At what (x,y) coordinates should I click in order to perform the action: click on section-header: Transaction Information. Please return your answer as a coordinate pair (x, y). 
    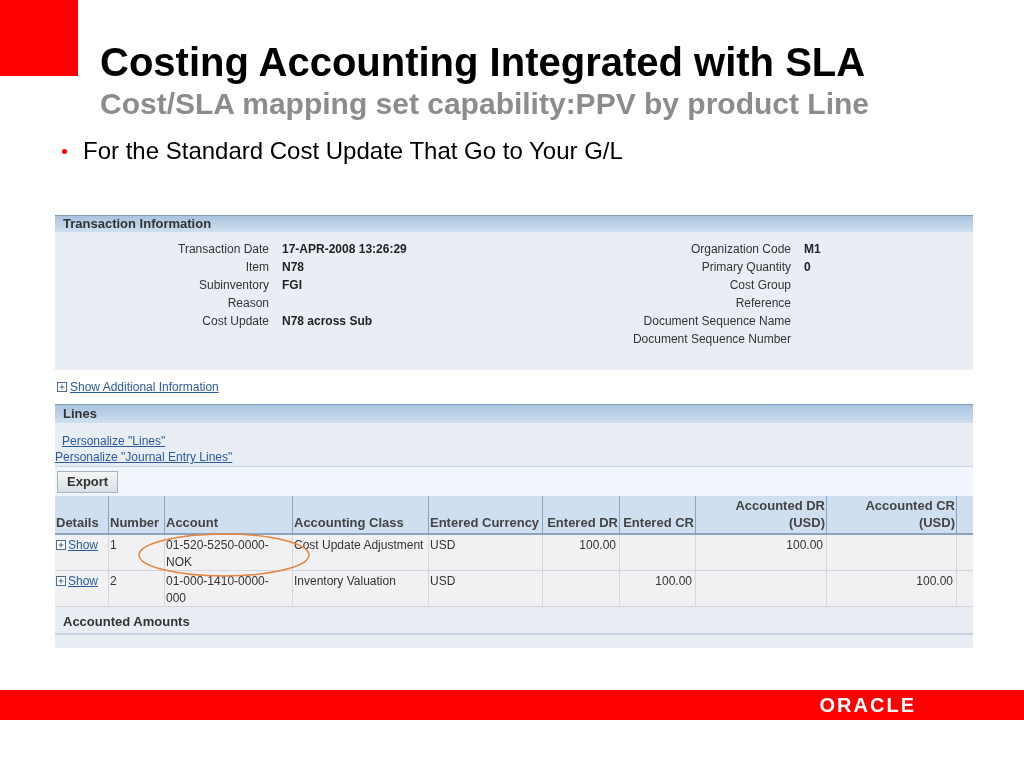
    Looking at the image, I should click on (514, 223).